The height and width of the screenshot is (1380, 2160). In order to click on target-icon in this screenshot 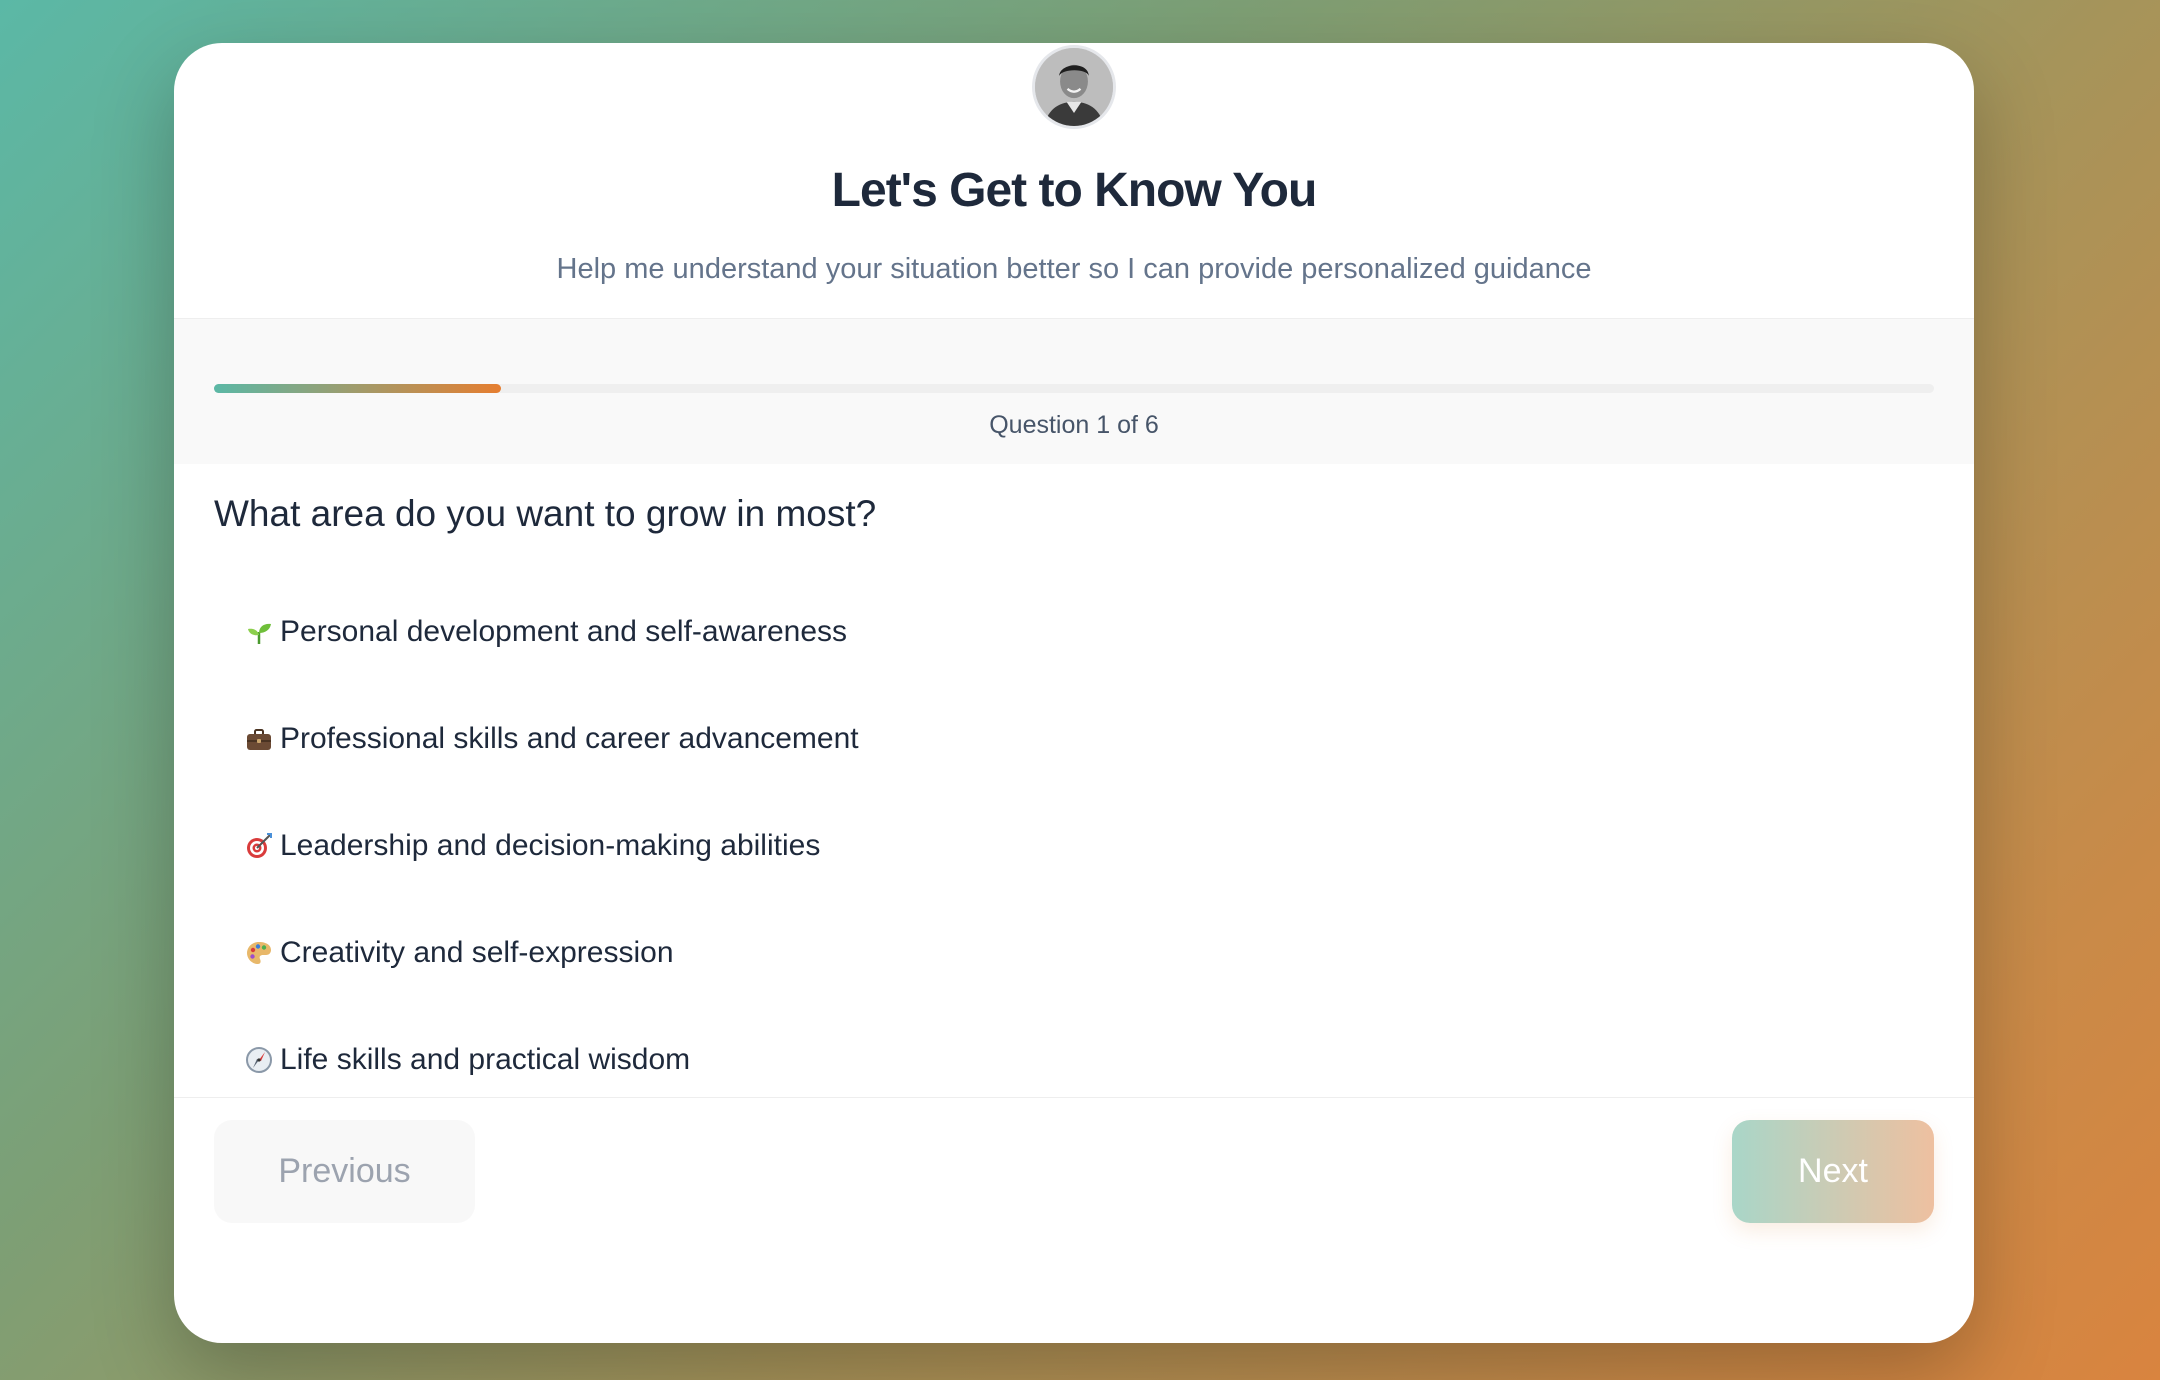, I will do `click(259, 846)`.